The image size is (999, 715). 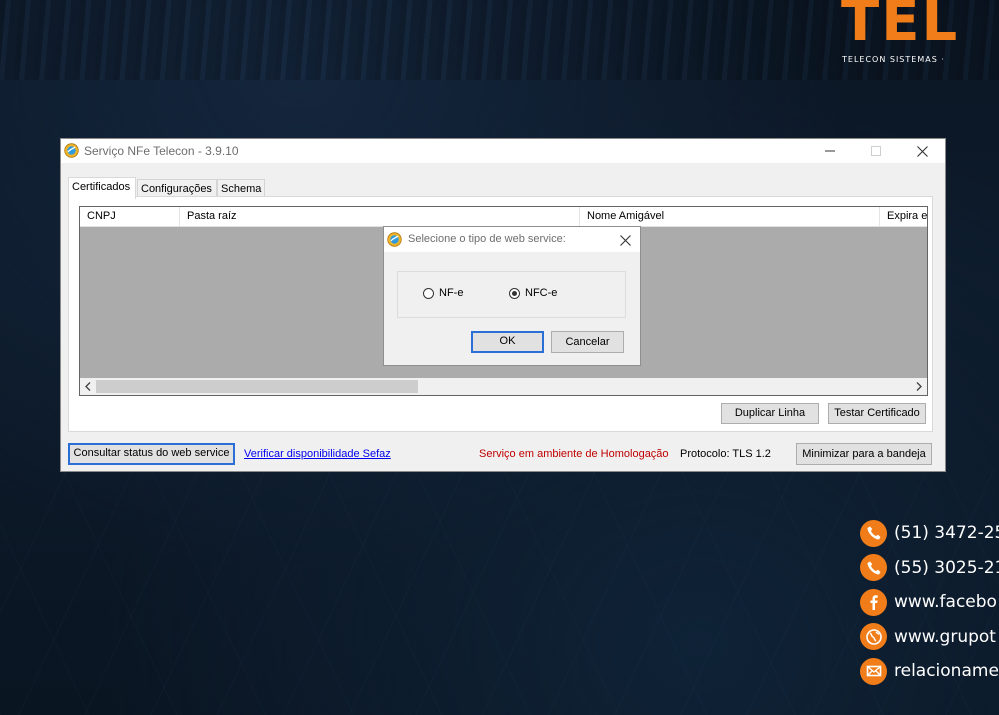 I want to click on brand-tagline: TELECON SISTEMAS ·, so click(x=893, y=59).